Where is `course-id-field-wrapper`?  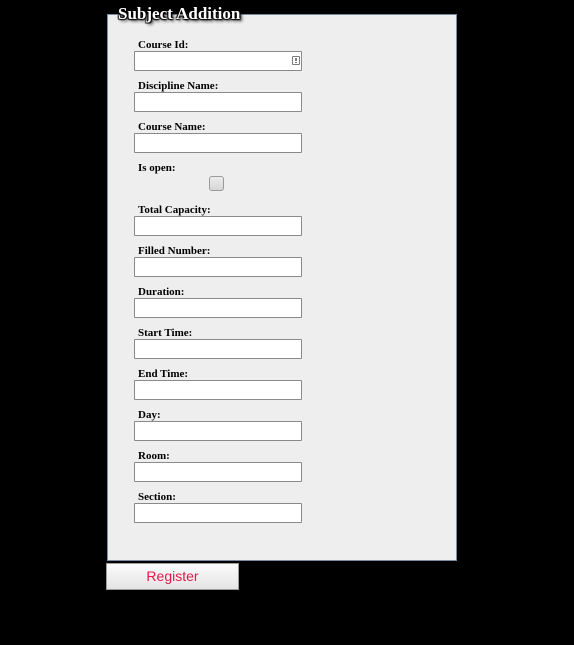
course-id-field-wrapper is located at coordinates (218, 61).